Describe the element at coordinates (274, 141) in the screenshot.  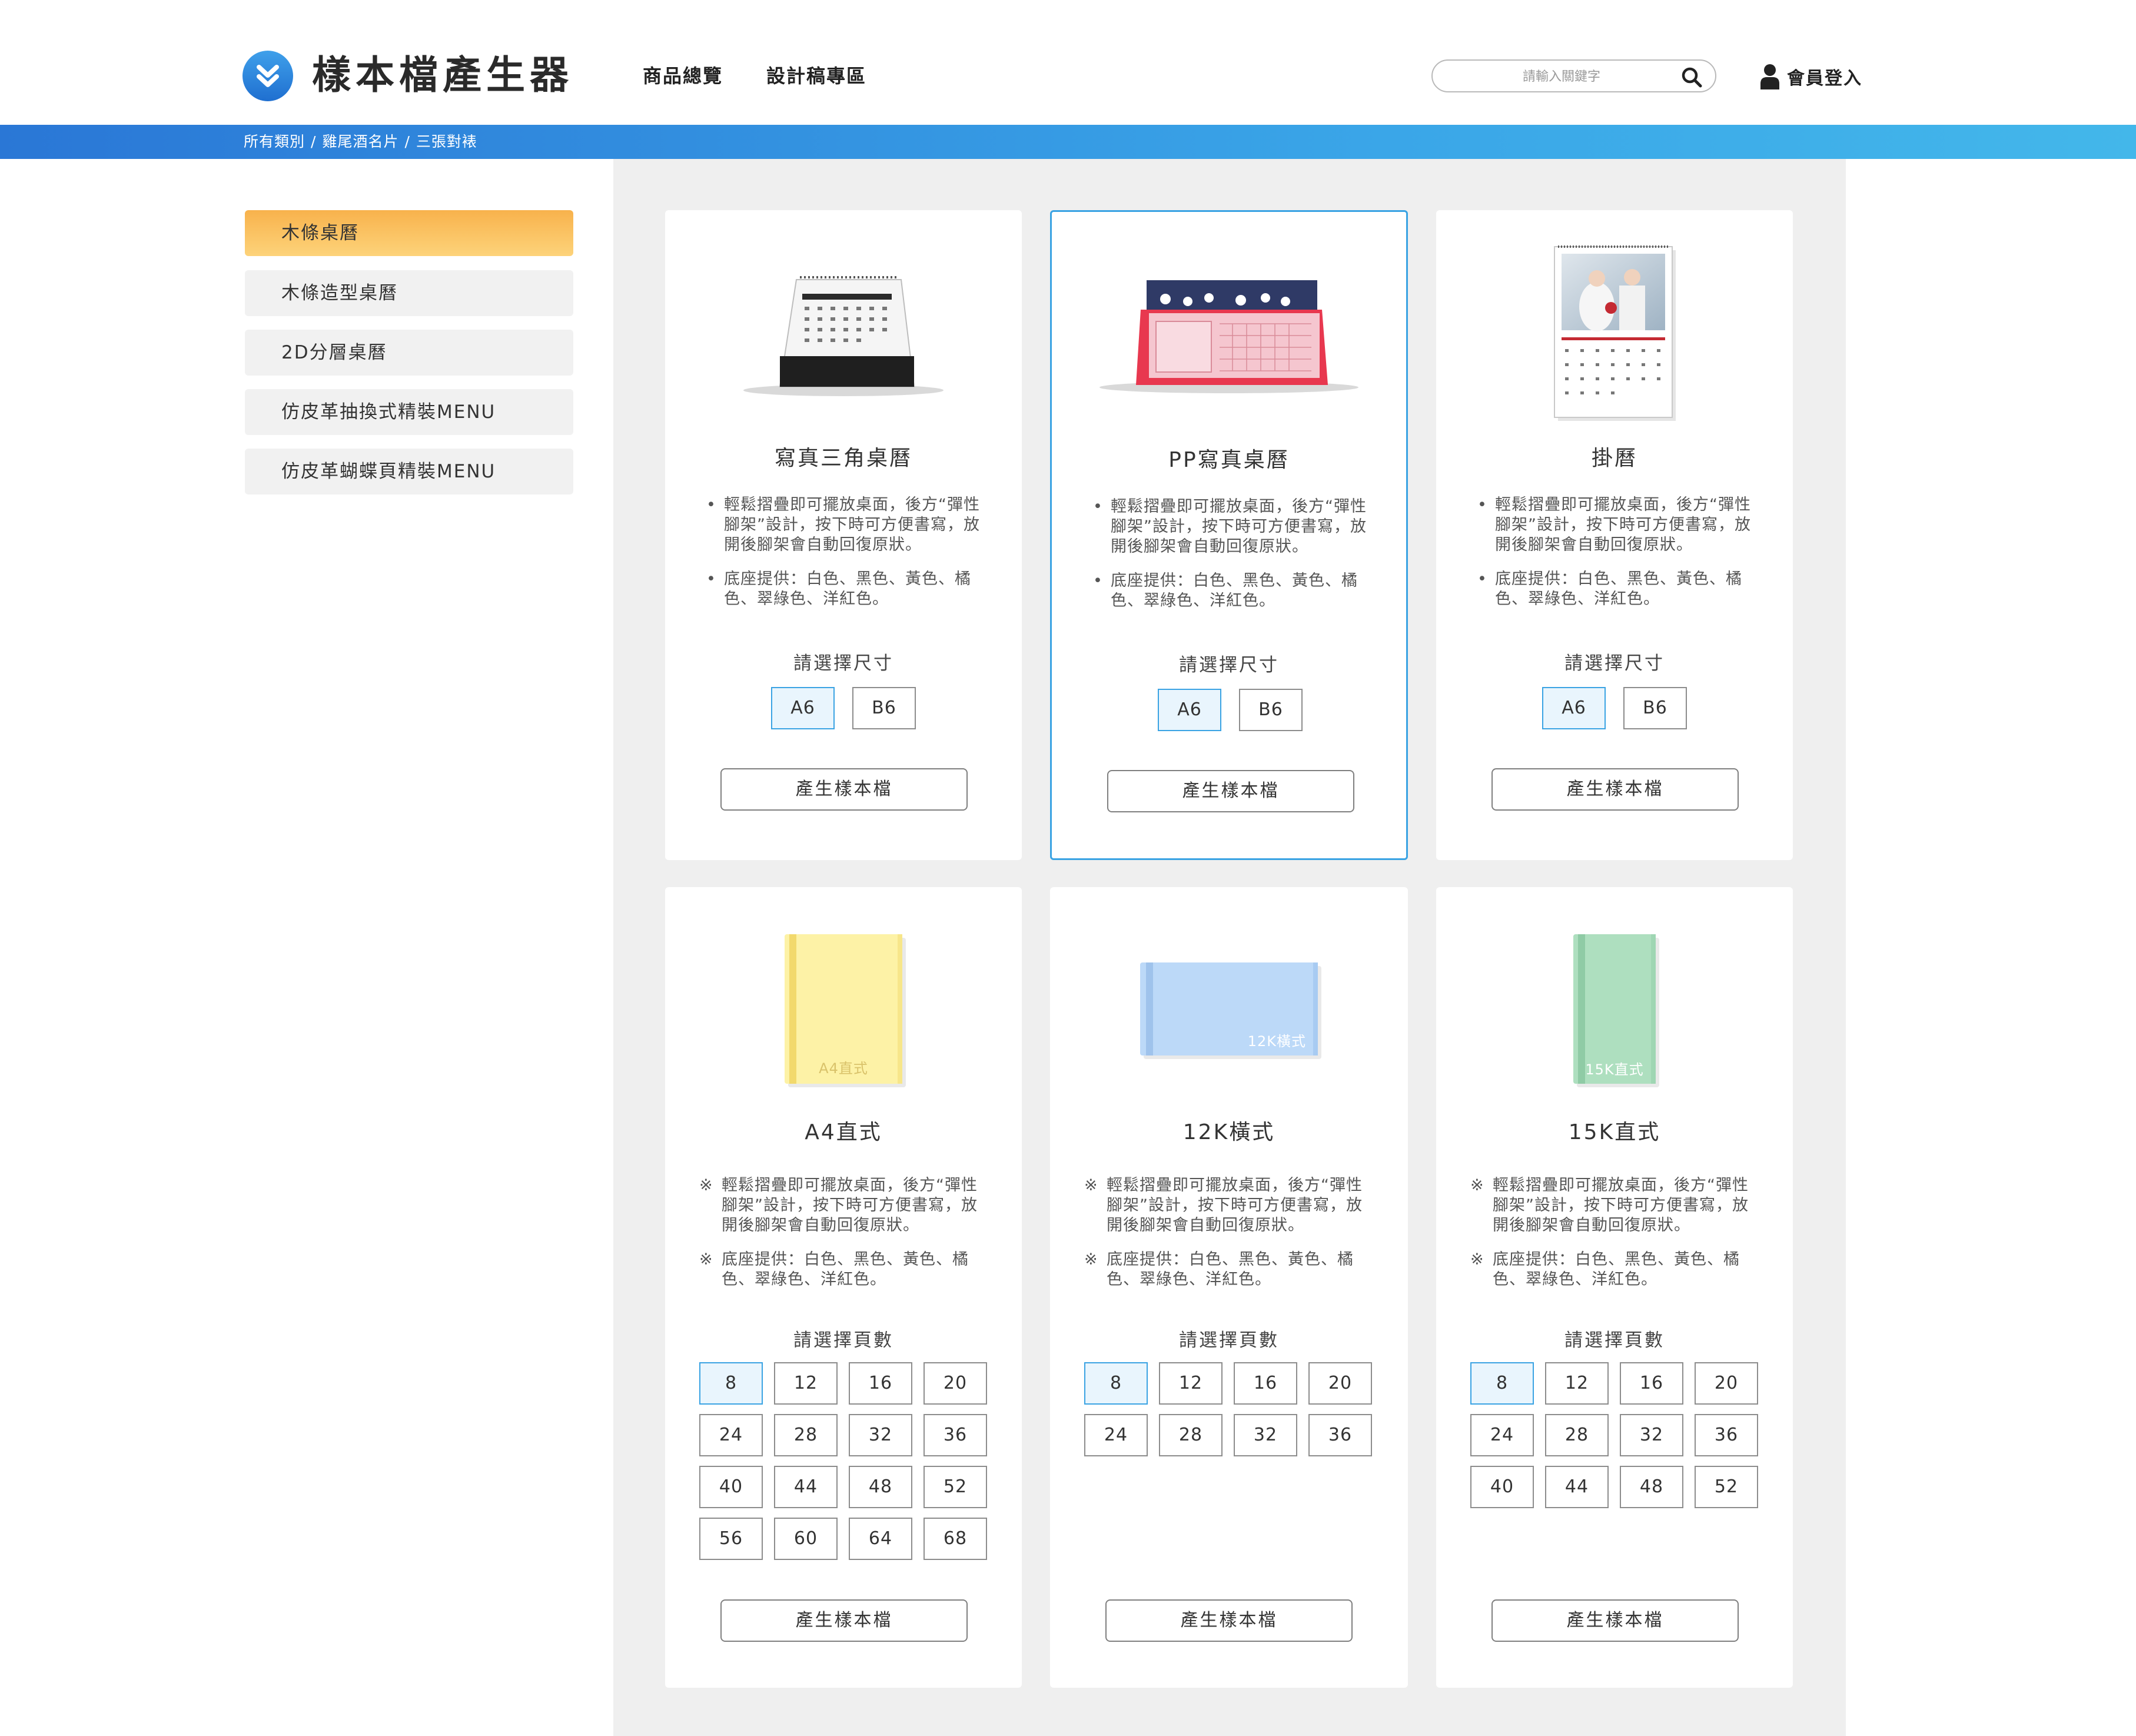
I see `breadcrumb-item-all: 所有類別` at that location.